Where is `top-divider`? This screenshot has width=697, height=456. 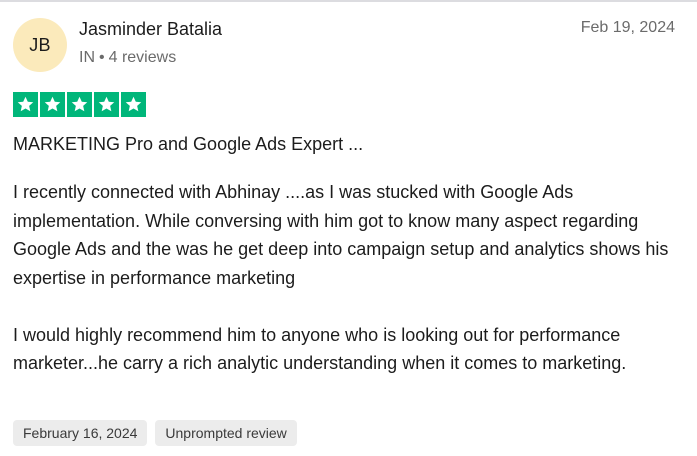 top-divider is located at coordinates (348, 1).